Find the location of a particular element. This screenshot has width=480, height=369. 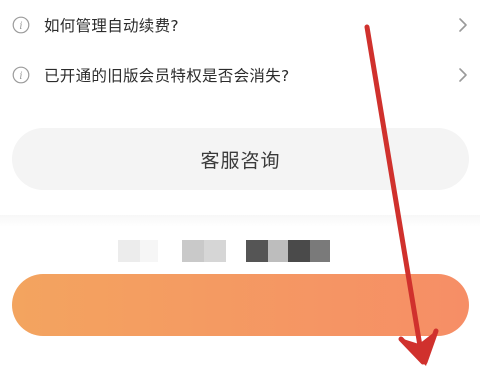

faq-item-label: 已开通的旧版会员特权是否会消失? is located at coordinates (167, 76).